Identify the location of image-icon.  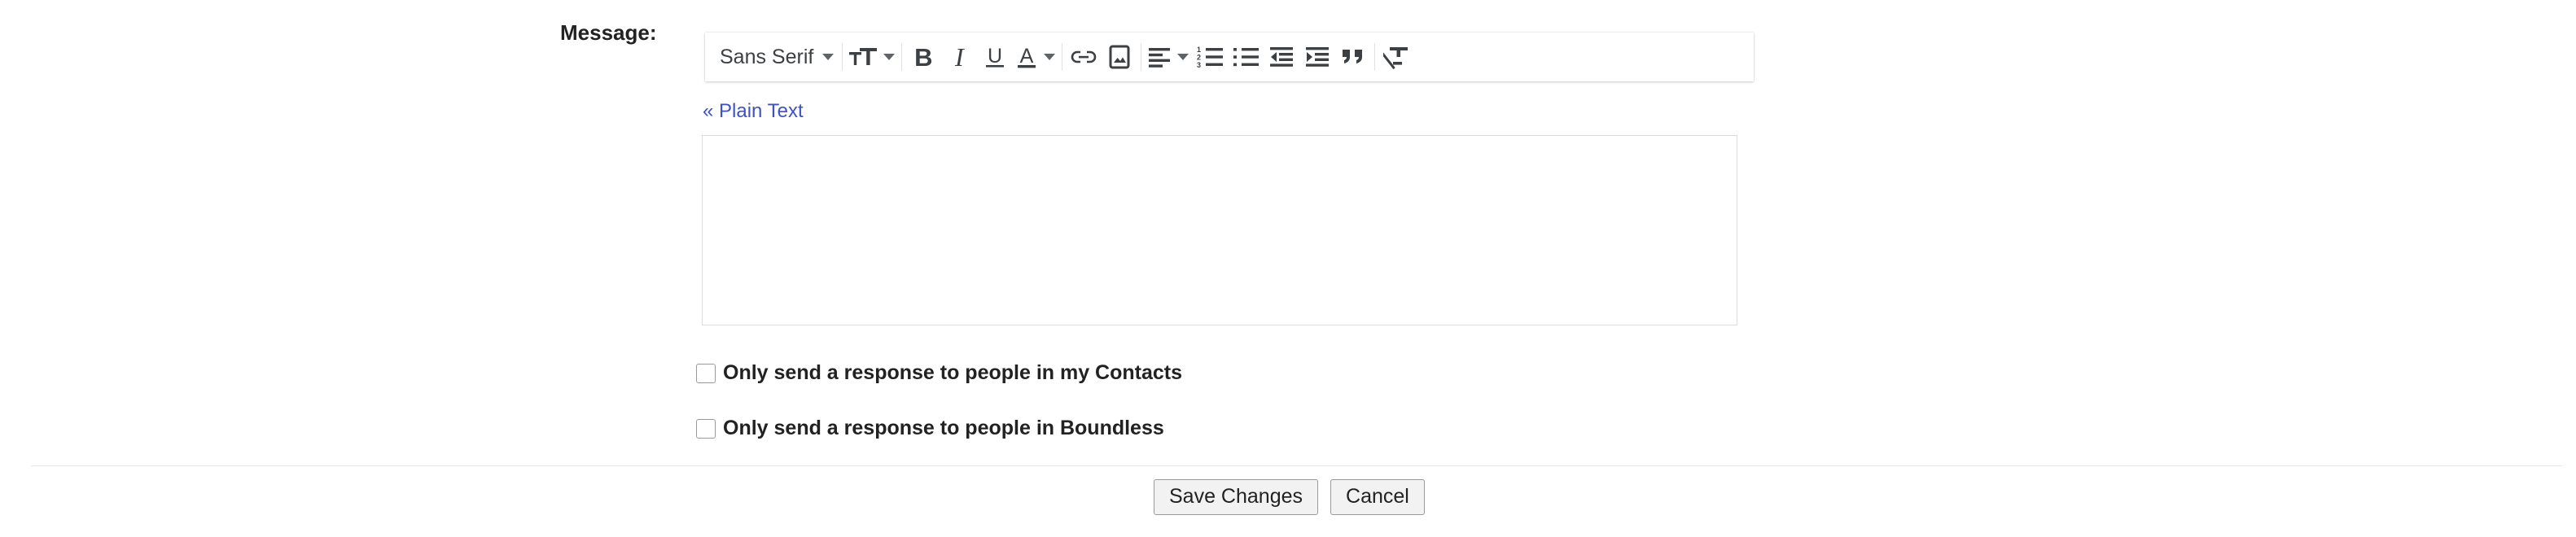
(1119, 57).